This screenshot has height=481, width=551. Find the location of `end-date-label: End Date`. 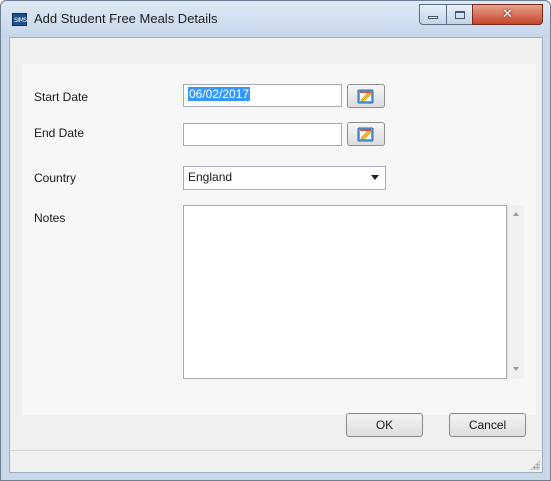

end-date-label: End Date is located at coordinates (59, 133).